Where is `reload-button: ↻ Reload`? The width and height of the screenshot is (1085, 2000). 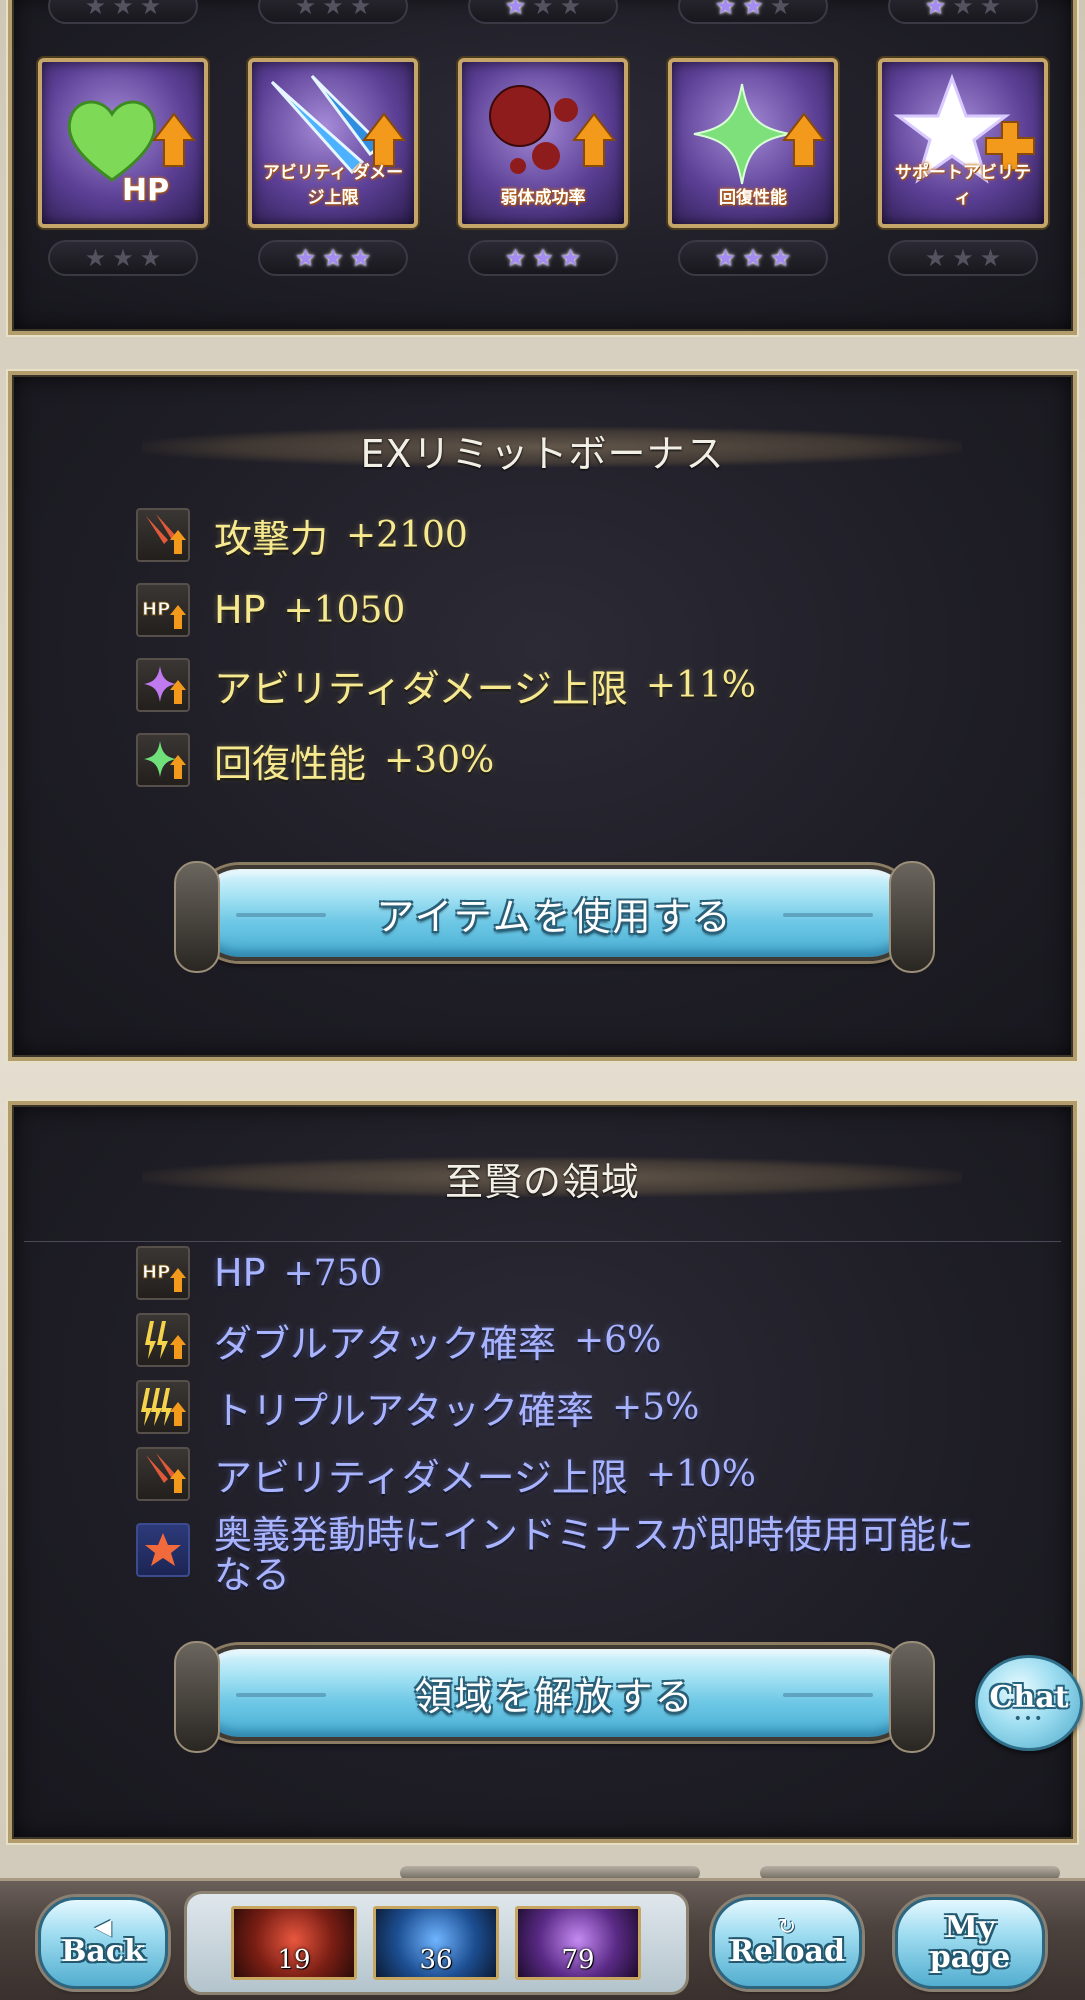 reload-button: ↻ Reload is located at coordinates (787, 1943).